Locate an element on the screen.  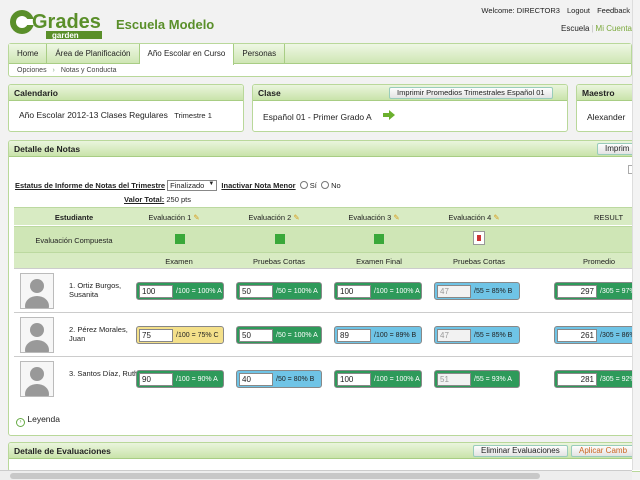
score-input: 89 is located at coordinates (354, 335).